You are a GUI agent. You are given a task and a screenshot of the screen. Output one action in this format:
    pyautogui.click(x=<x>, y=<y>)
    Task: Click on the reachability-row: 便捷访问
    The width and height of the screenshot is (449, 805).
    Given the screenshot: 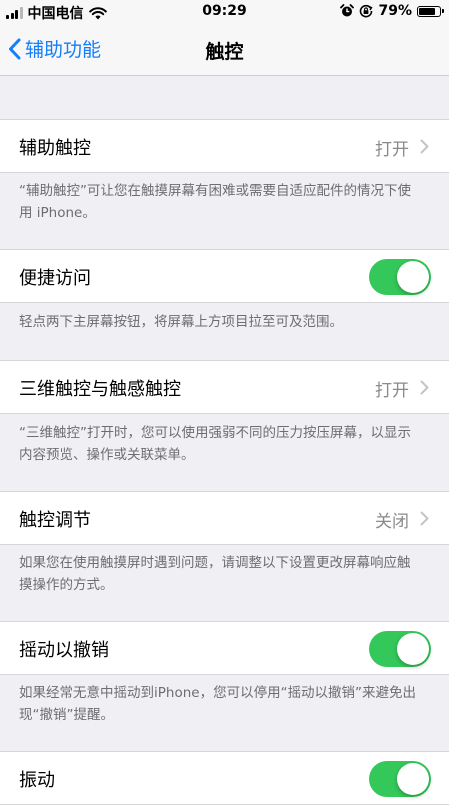 What is the action you would take?
    pyautogui.click(x=224, y=276)
    